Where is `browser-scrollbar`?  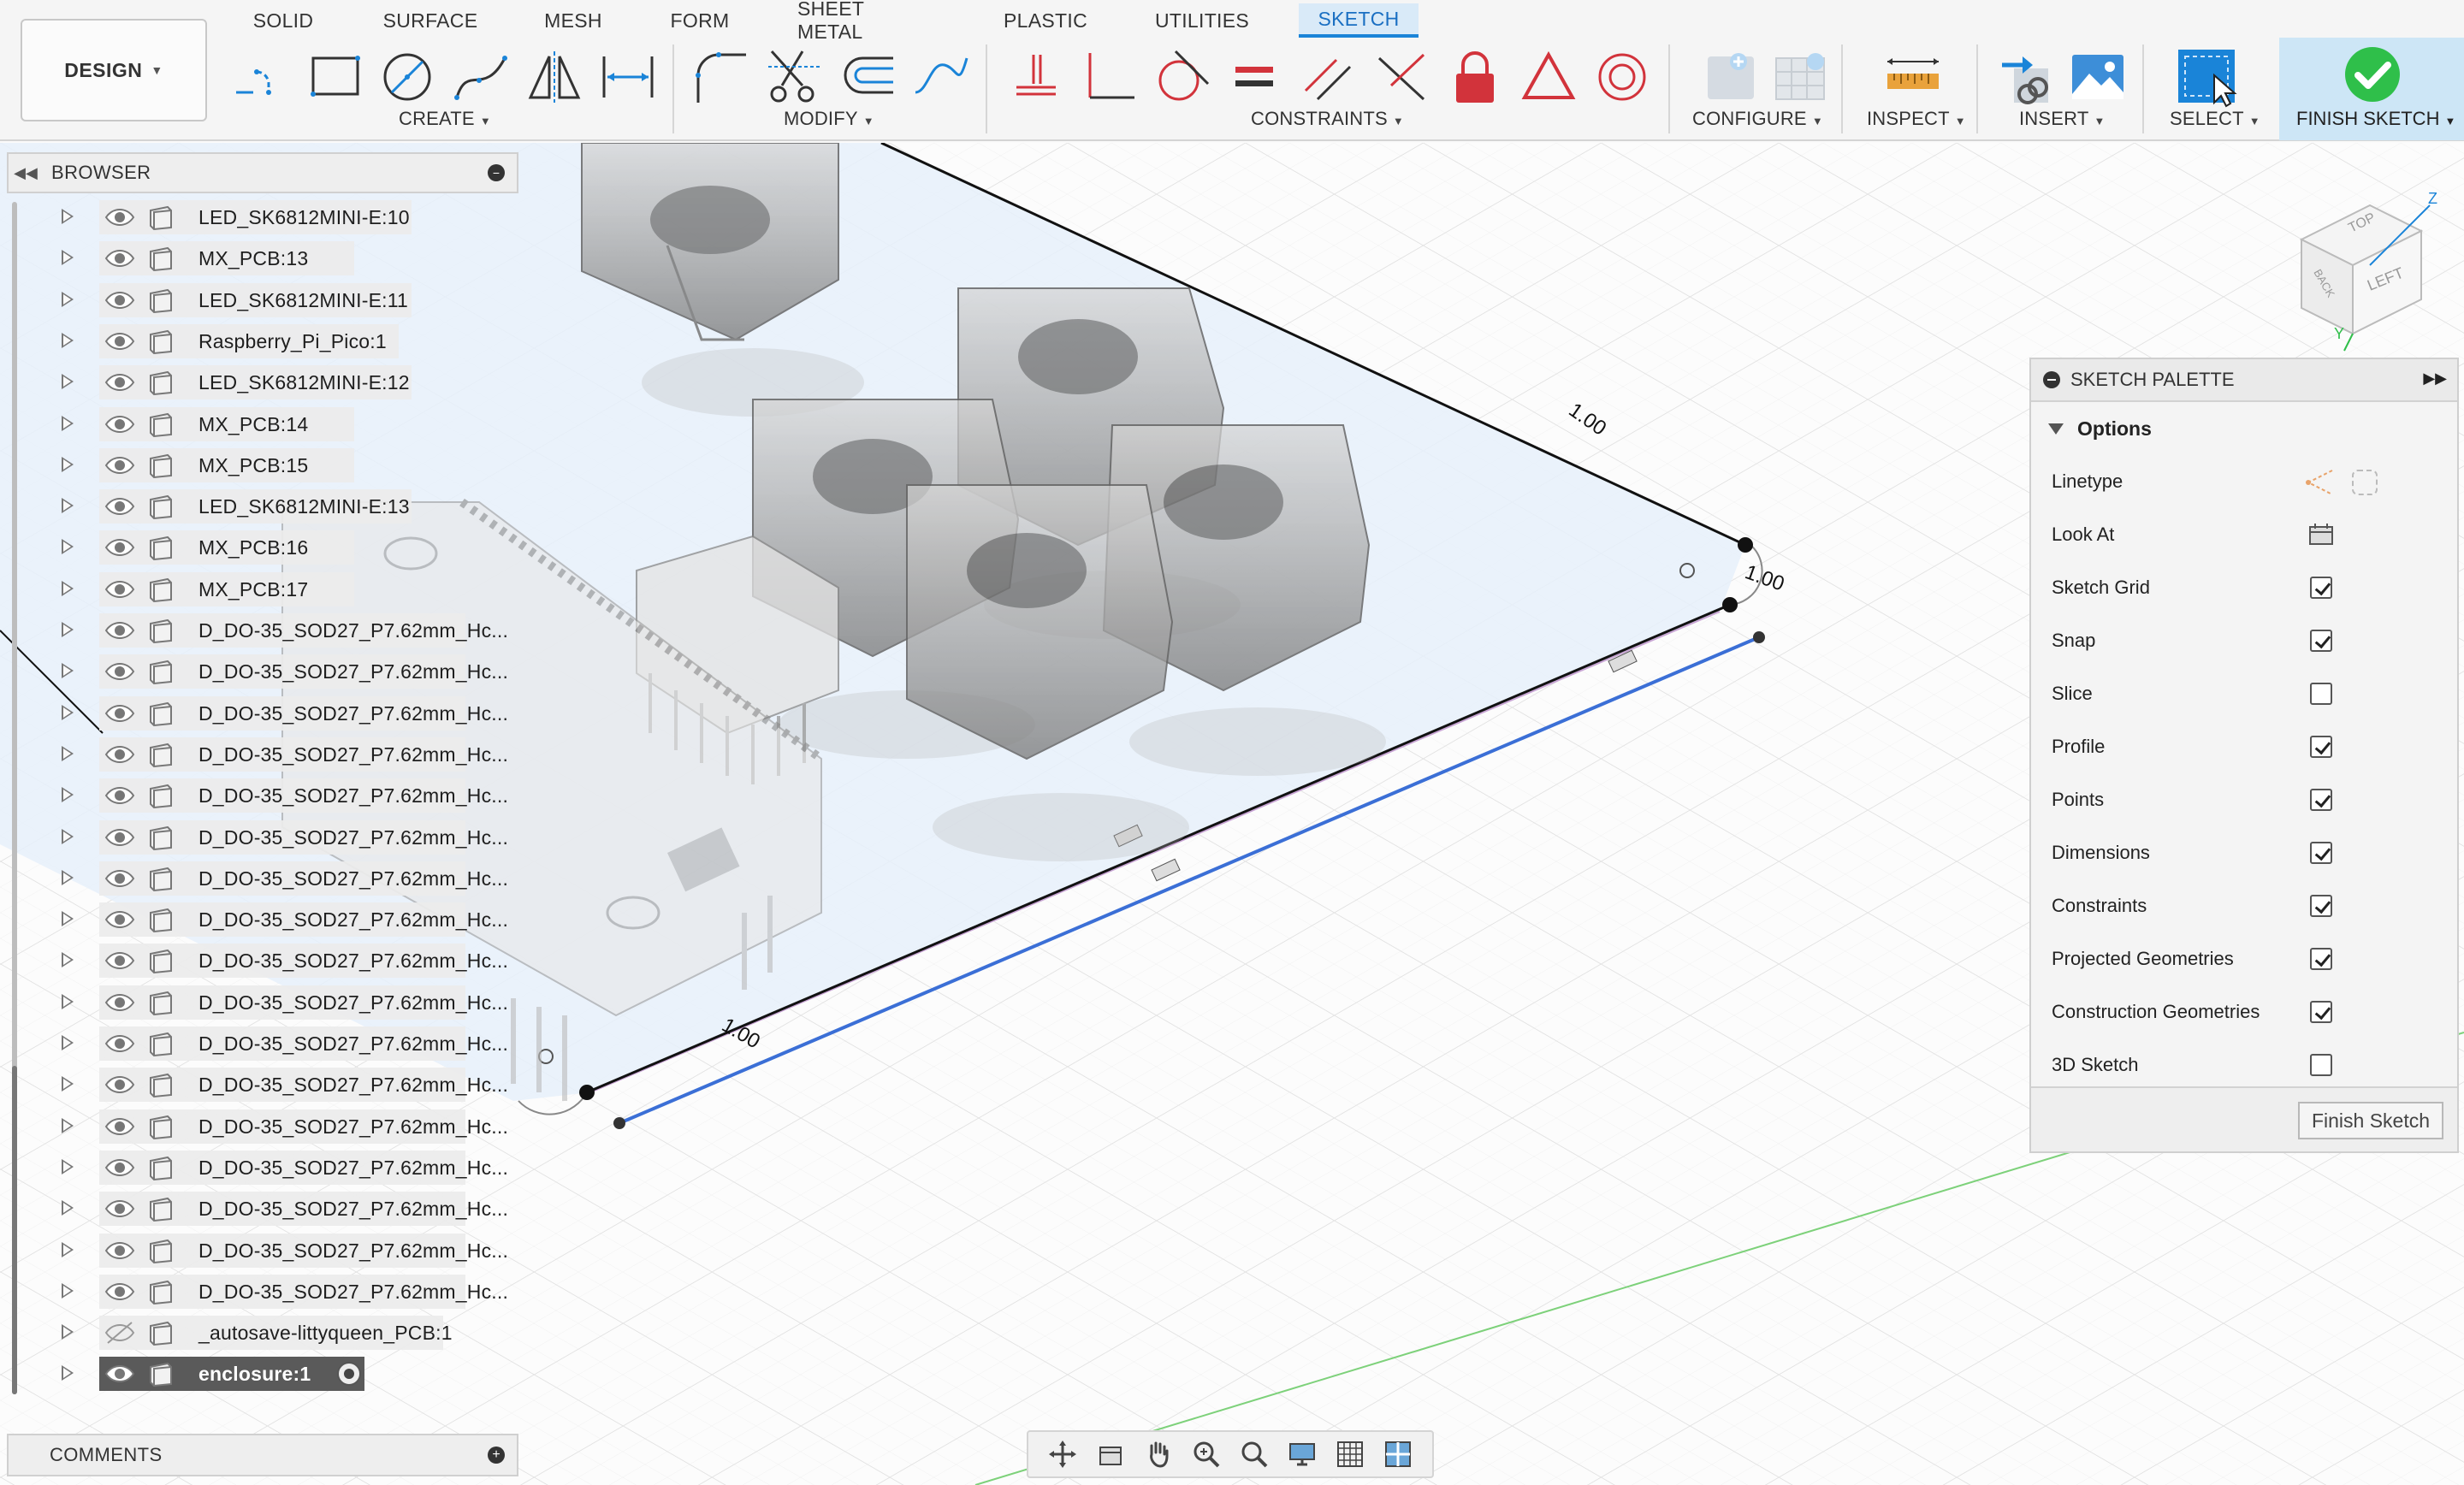 browser-scrollbar is located at coordinates (14, 798).